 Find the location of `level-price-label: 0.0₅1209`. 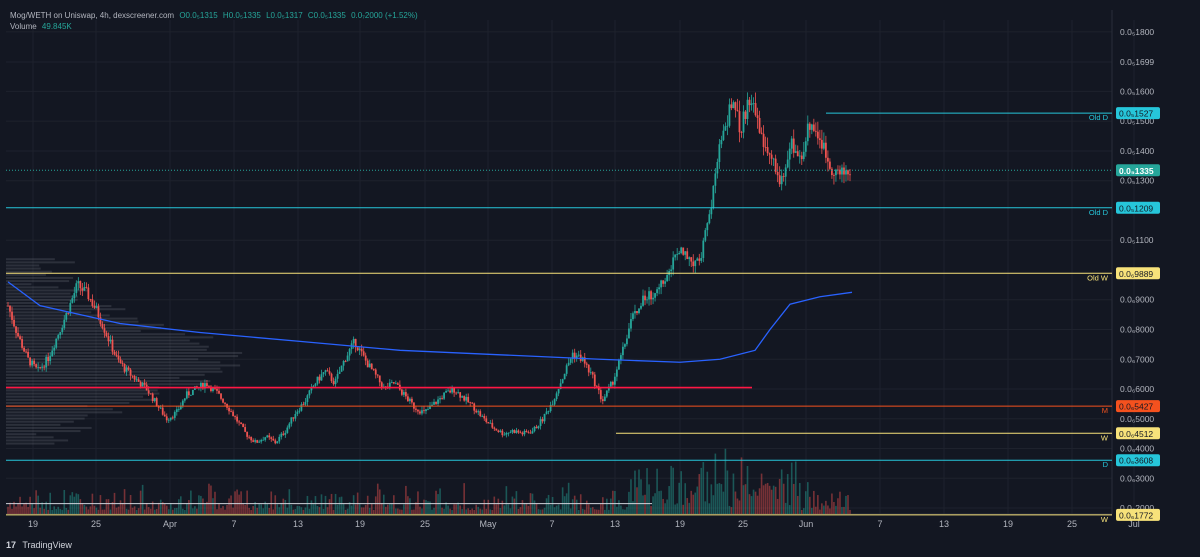

level-price-label: 0.0₅1209 is located at coordinates (1136, 208).